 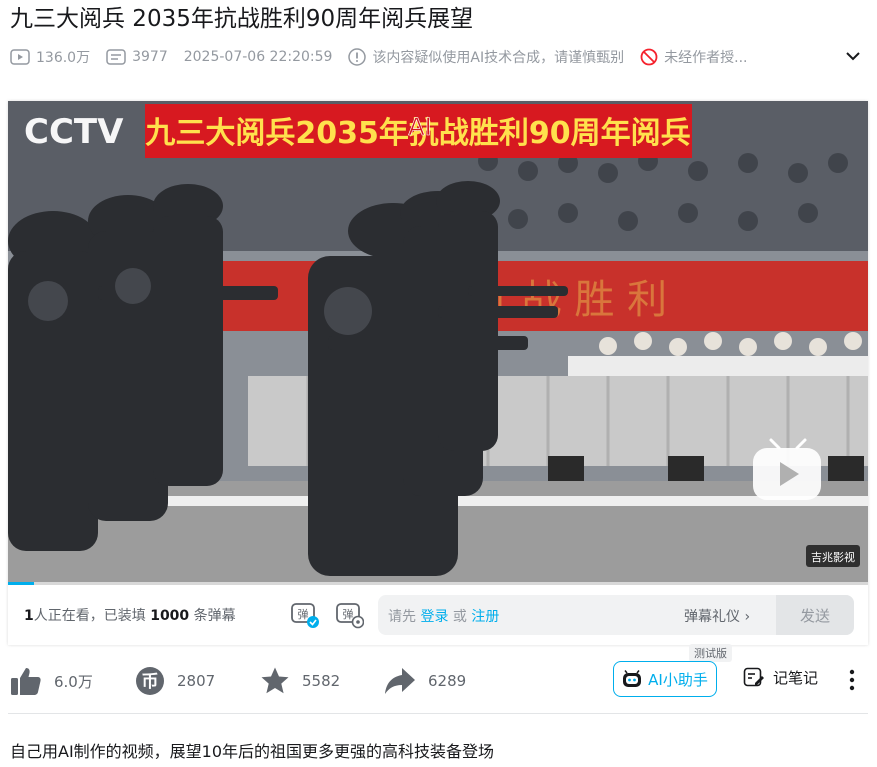 I want to click on danmaku-toggle-icon: 弹, so click(x=304, y=614).